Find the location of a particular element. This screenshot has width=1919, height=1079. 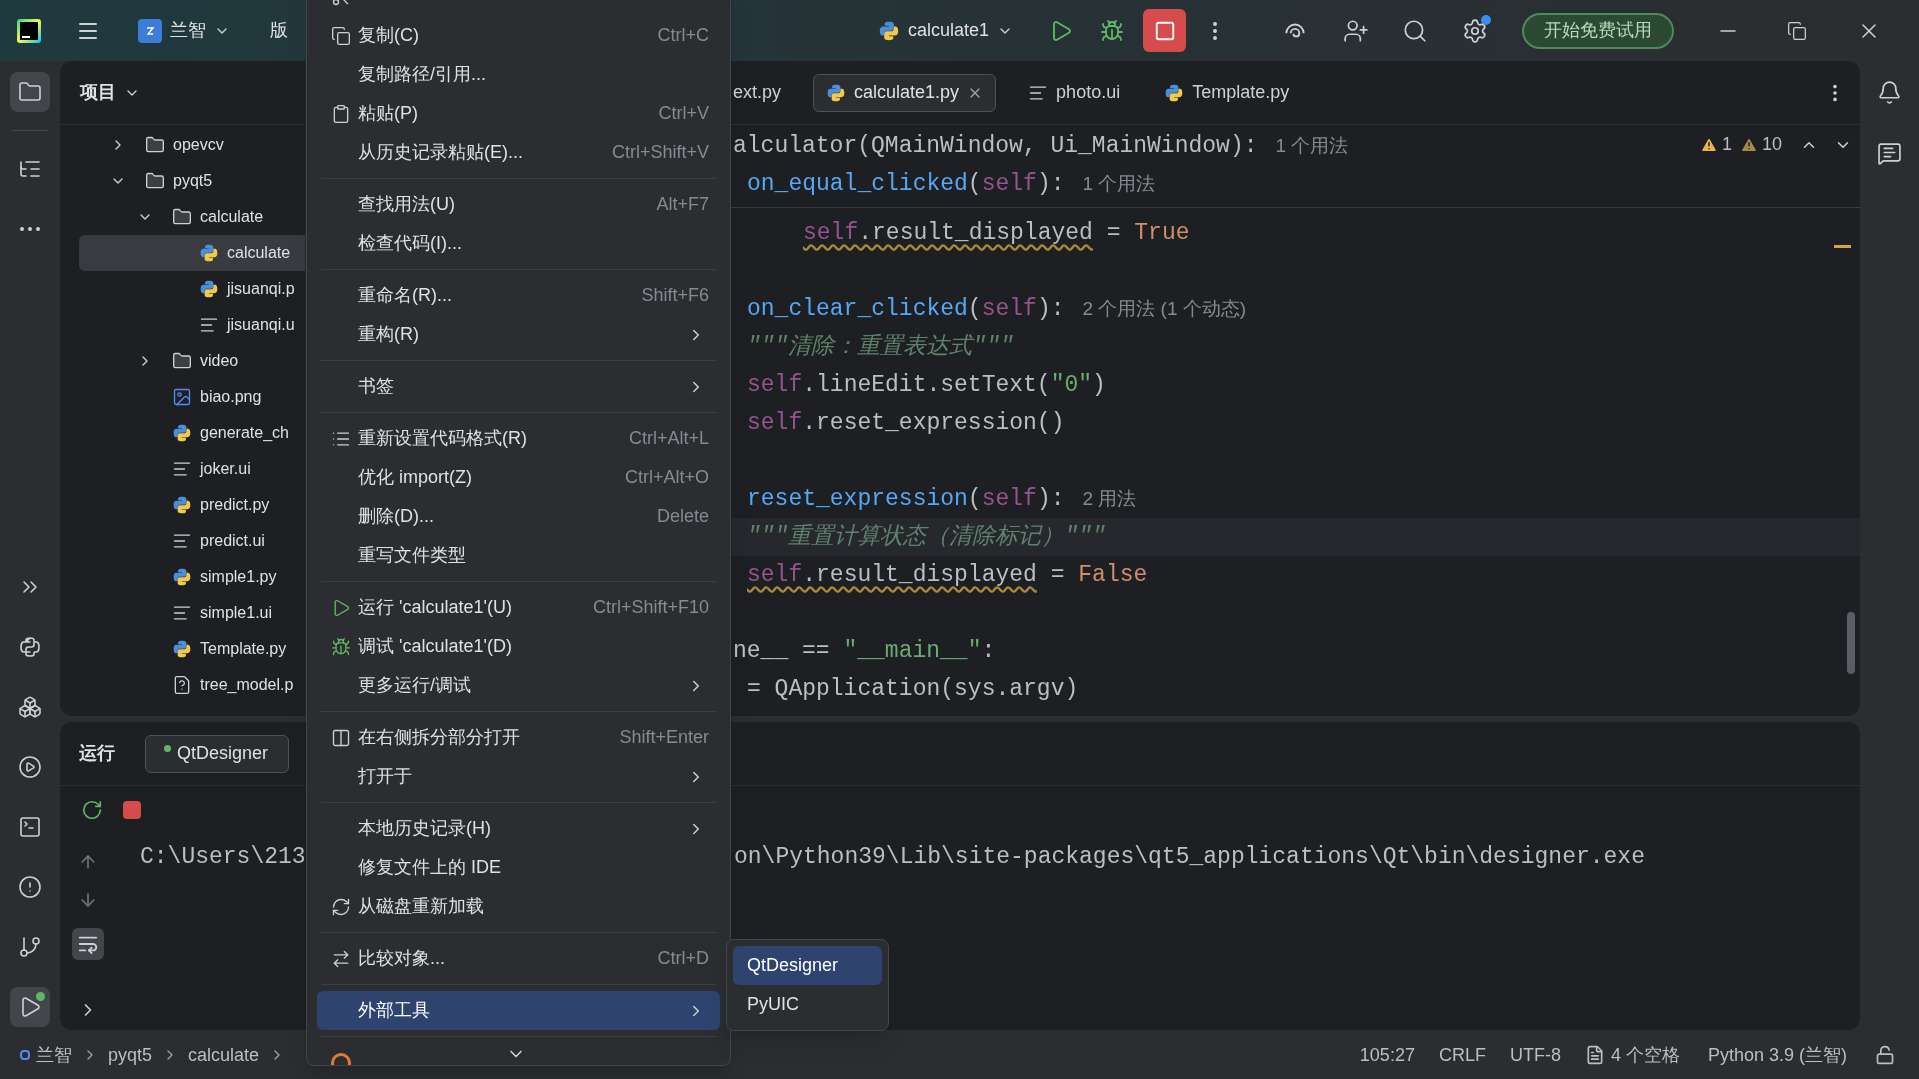

panel-title: 项目 is located at coordinates (98, 92).